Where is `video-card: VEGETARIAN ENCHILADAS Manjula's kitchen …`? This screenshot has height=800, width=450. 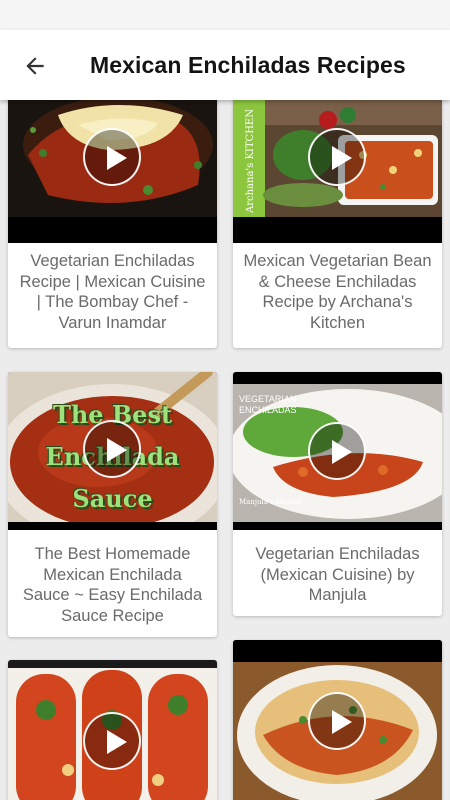
video-card: VEGETARIAN ENCHILADAS Manjula's kitchen … is located at coordinates (337, 494).